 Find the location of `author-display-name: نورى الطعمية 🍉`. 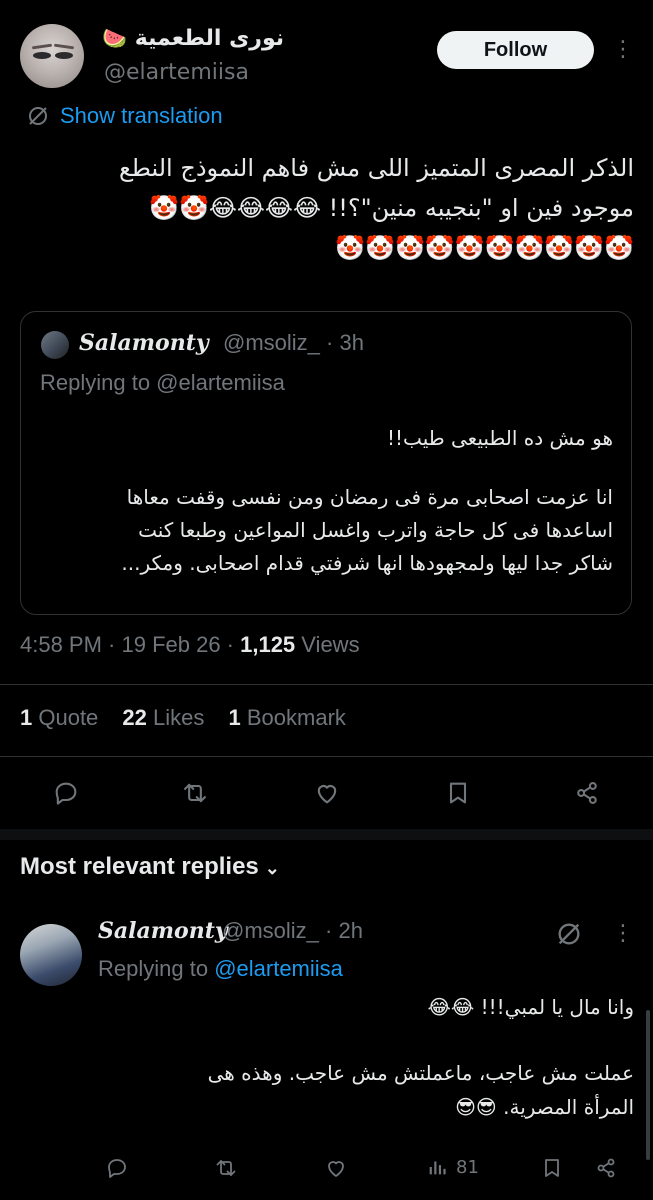

author-display-name: نورى الطعمية 🍉 is located at coordinates (193, 42).